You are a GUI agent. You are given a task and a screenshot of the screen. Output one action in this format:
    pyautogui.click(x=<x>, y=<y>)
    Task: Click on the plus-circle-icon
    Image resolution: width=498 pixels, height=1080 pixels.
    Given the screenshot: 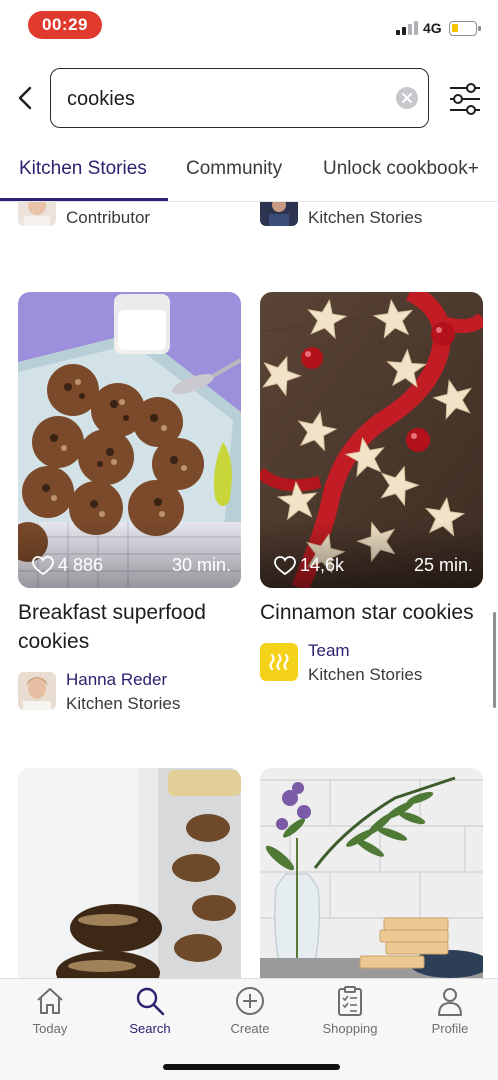 What is the action you would take?
    pyautogui.click(x=250, y=1001)
    